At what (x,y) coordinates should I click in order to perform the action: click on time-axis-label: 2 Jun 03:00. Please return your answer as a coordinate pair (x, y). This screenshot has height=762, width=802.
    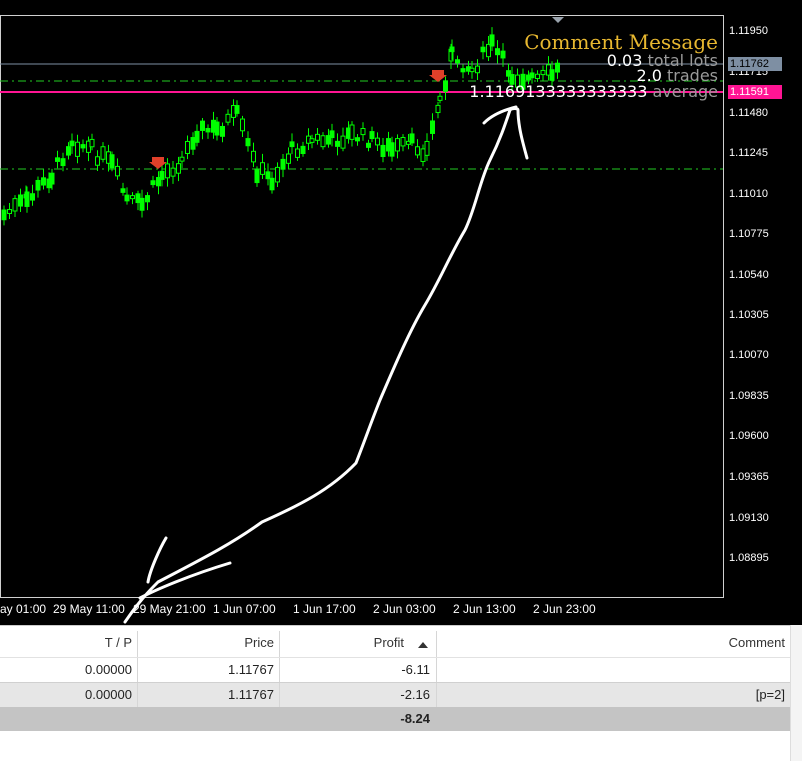
    Looking at the image, I should click on (404, 609).